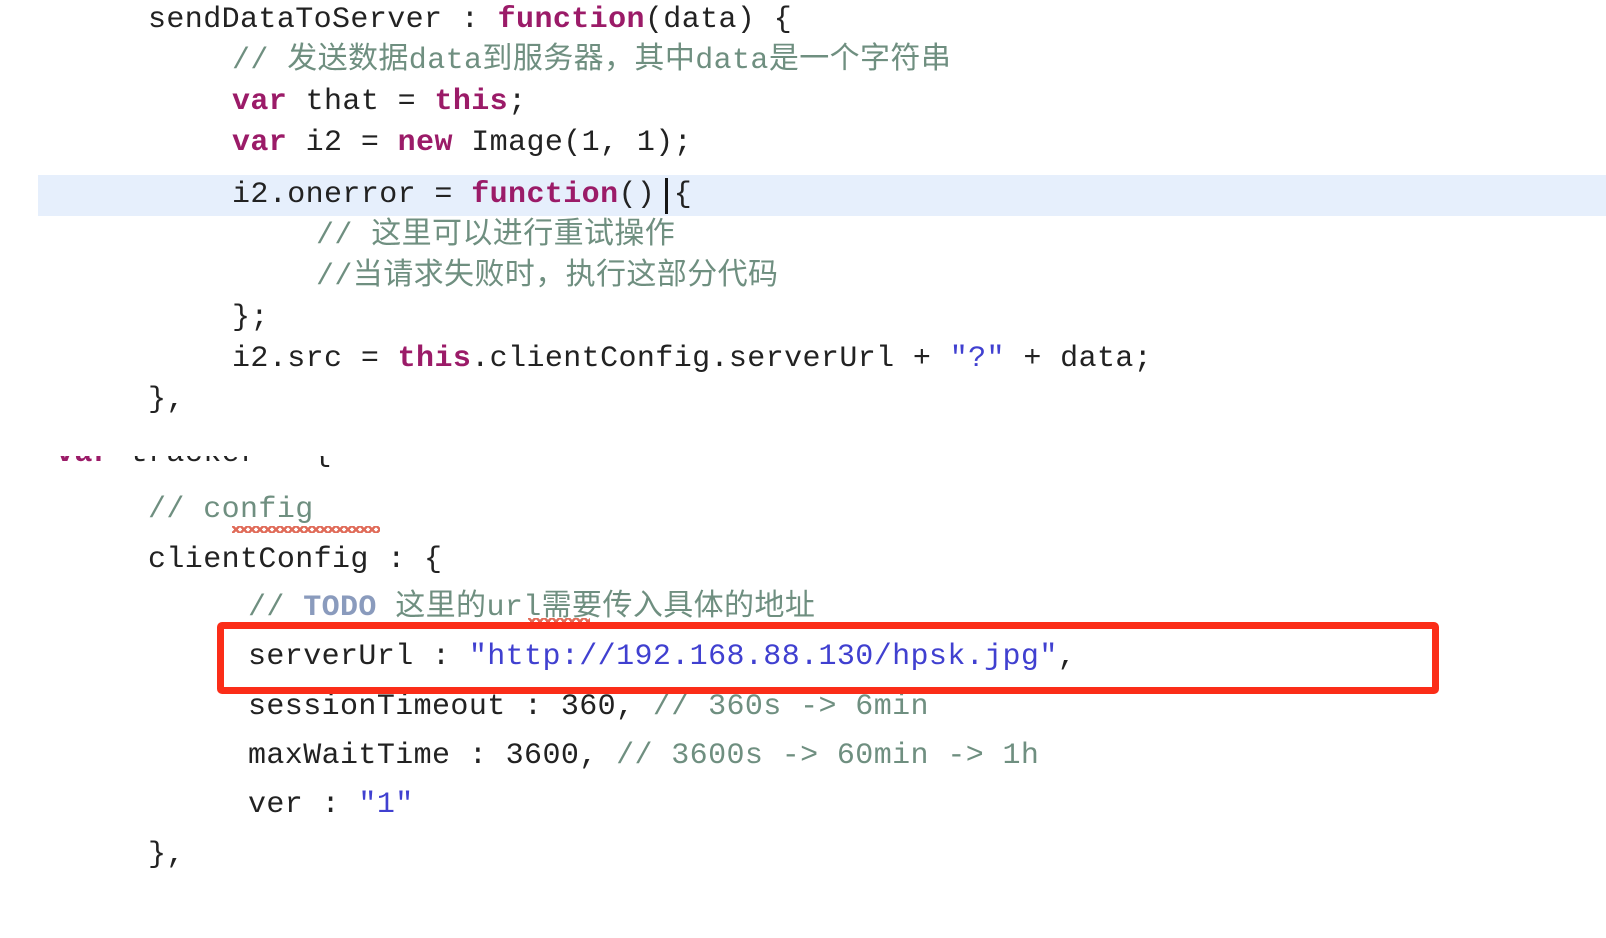  Describe the element at coordinates (450, 707) in the screenshot. I see `code-token-plain: sessionTimeout : 360,` at that location.